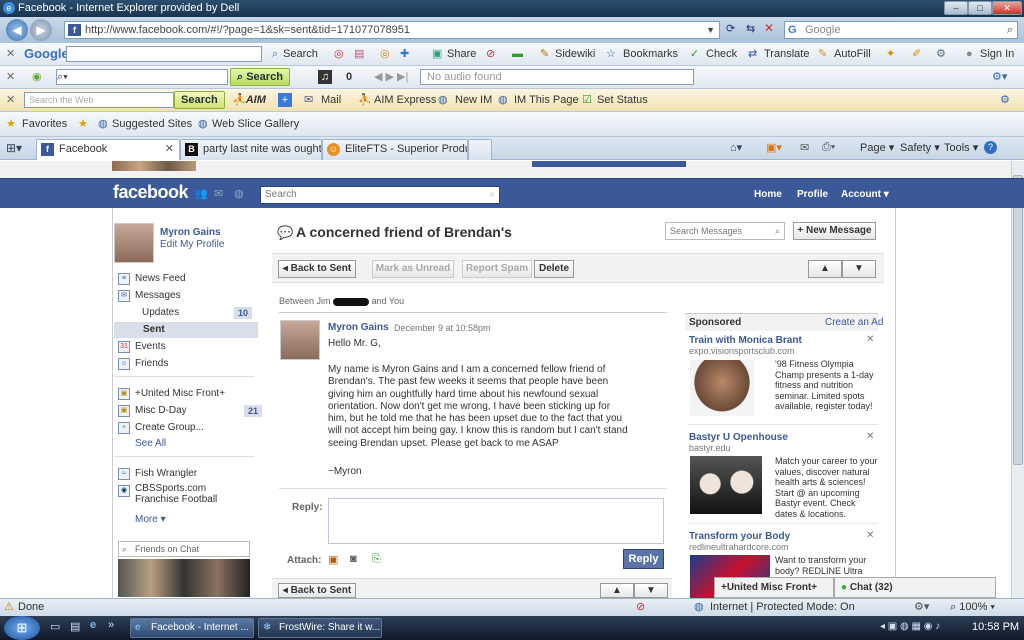  I want to click on check-button: Check, so click(721, 54).